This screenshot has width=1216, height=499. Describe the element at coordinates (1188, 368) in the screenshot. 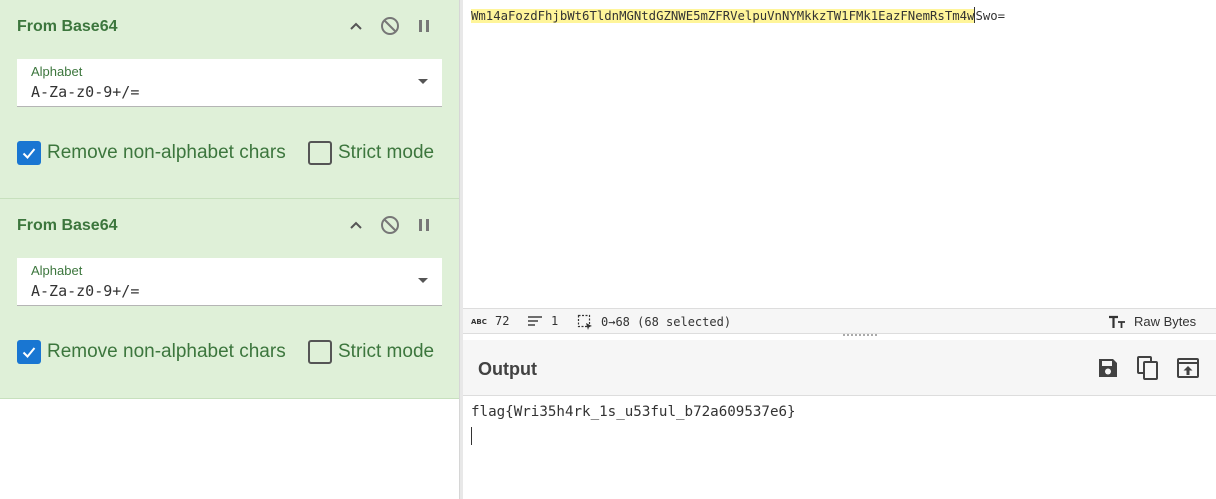

I see `replace-input-icon` at that location.